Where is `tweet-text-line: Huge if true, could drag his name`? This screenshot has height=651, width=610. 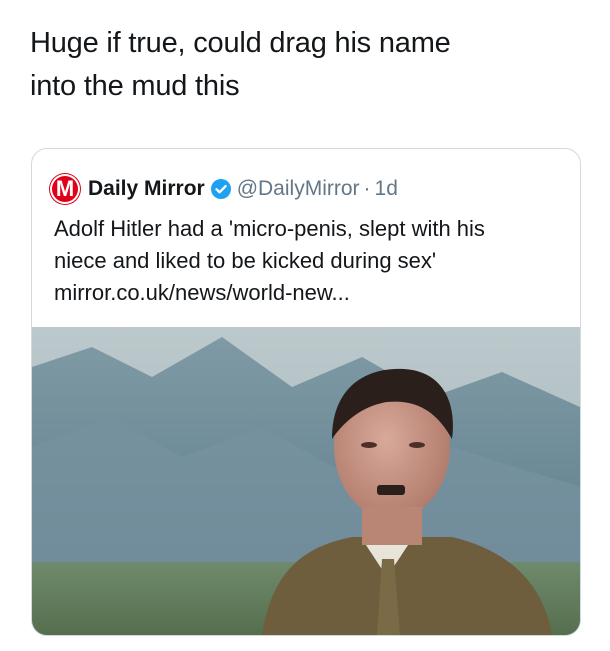
tweet-text-line: Huge if true, could drag his name is located at coordinates (240, 43).